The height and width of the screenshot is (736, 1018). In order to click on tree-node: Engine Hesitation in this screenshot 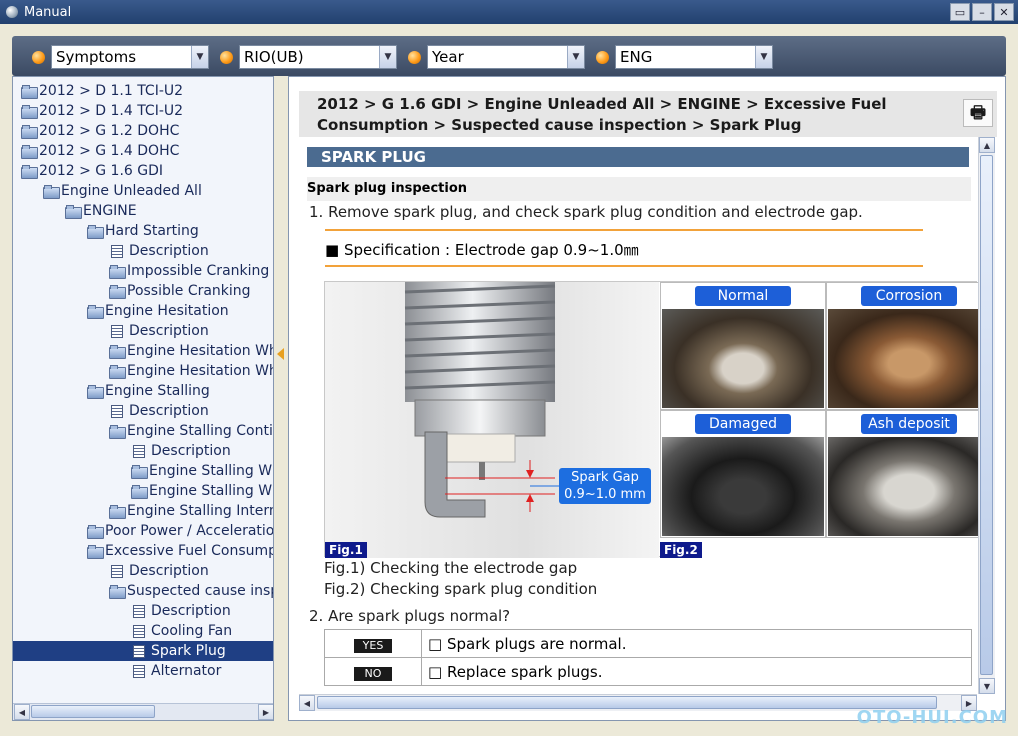, I will do `click(143, 311)`.